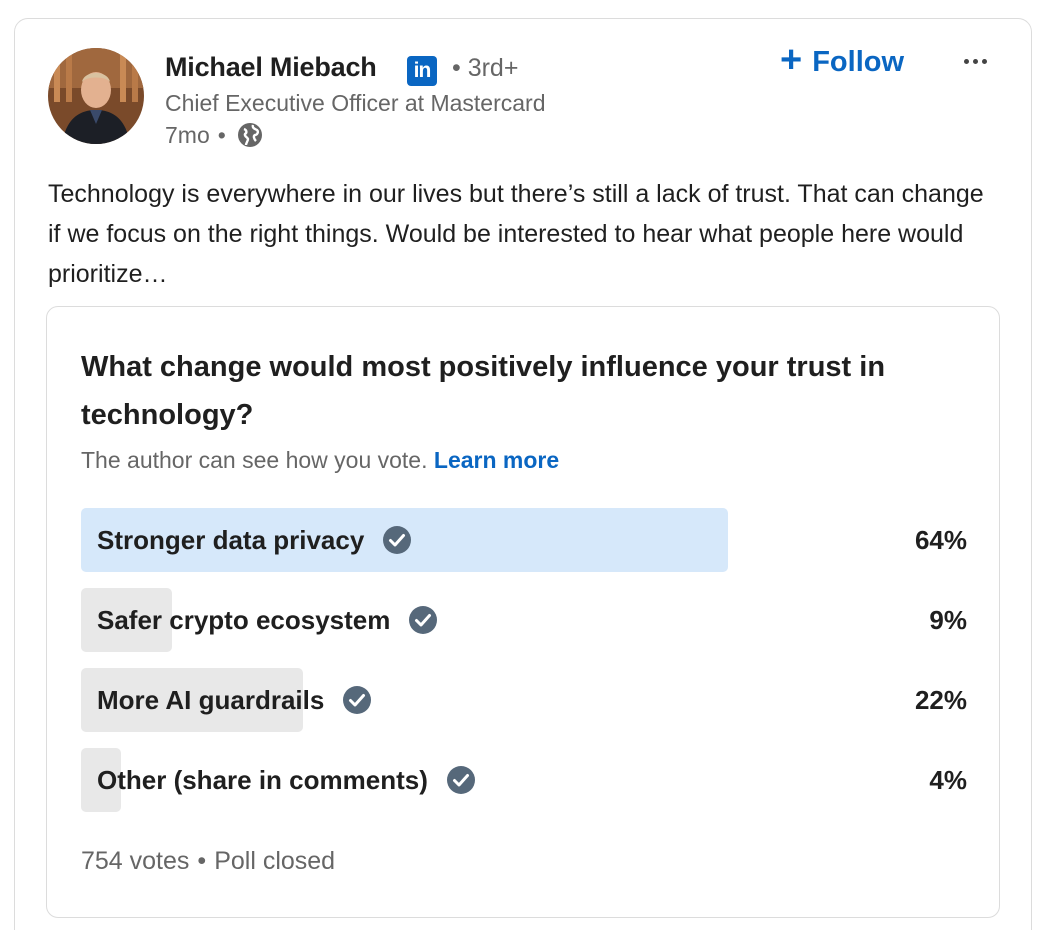  Describe the element at coordinates (422, 71) in the screenshot. I see `linkedin-premium-icon: in` at that location.